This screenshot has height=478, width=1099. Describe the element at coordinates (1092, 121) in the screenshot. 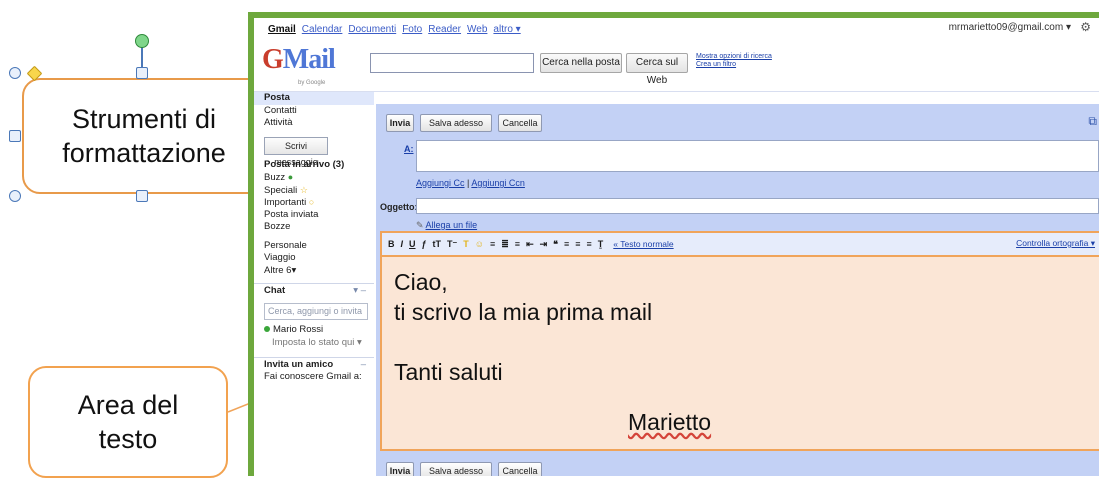

I see `popout-icon: ⧉` at that location.